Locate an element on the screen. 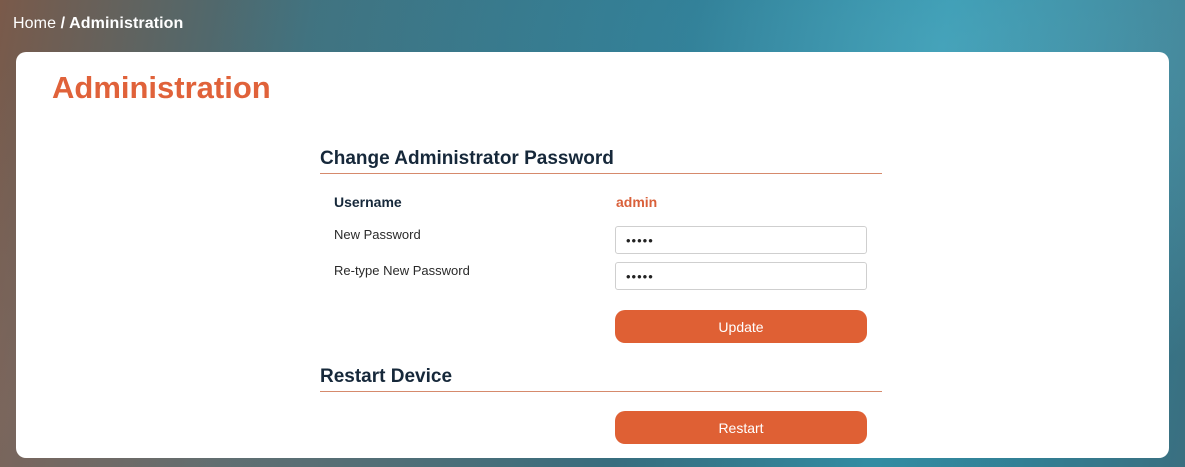 This screenshot has width=1185, height=467. restart-button: Restart is located at coordinates (741, 427).